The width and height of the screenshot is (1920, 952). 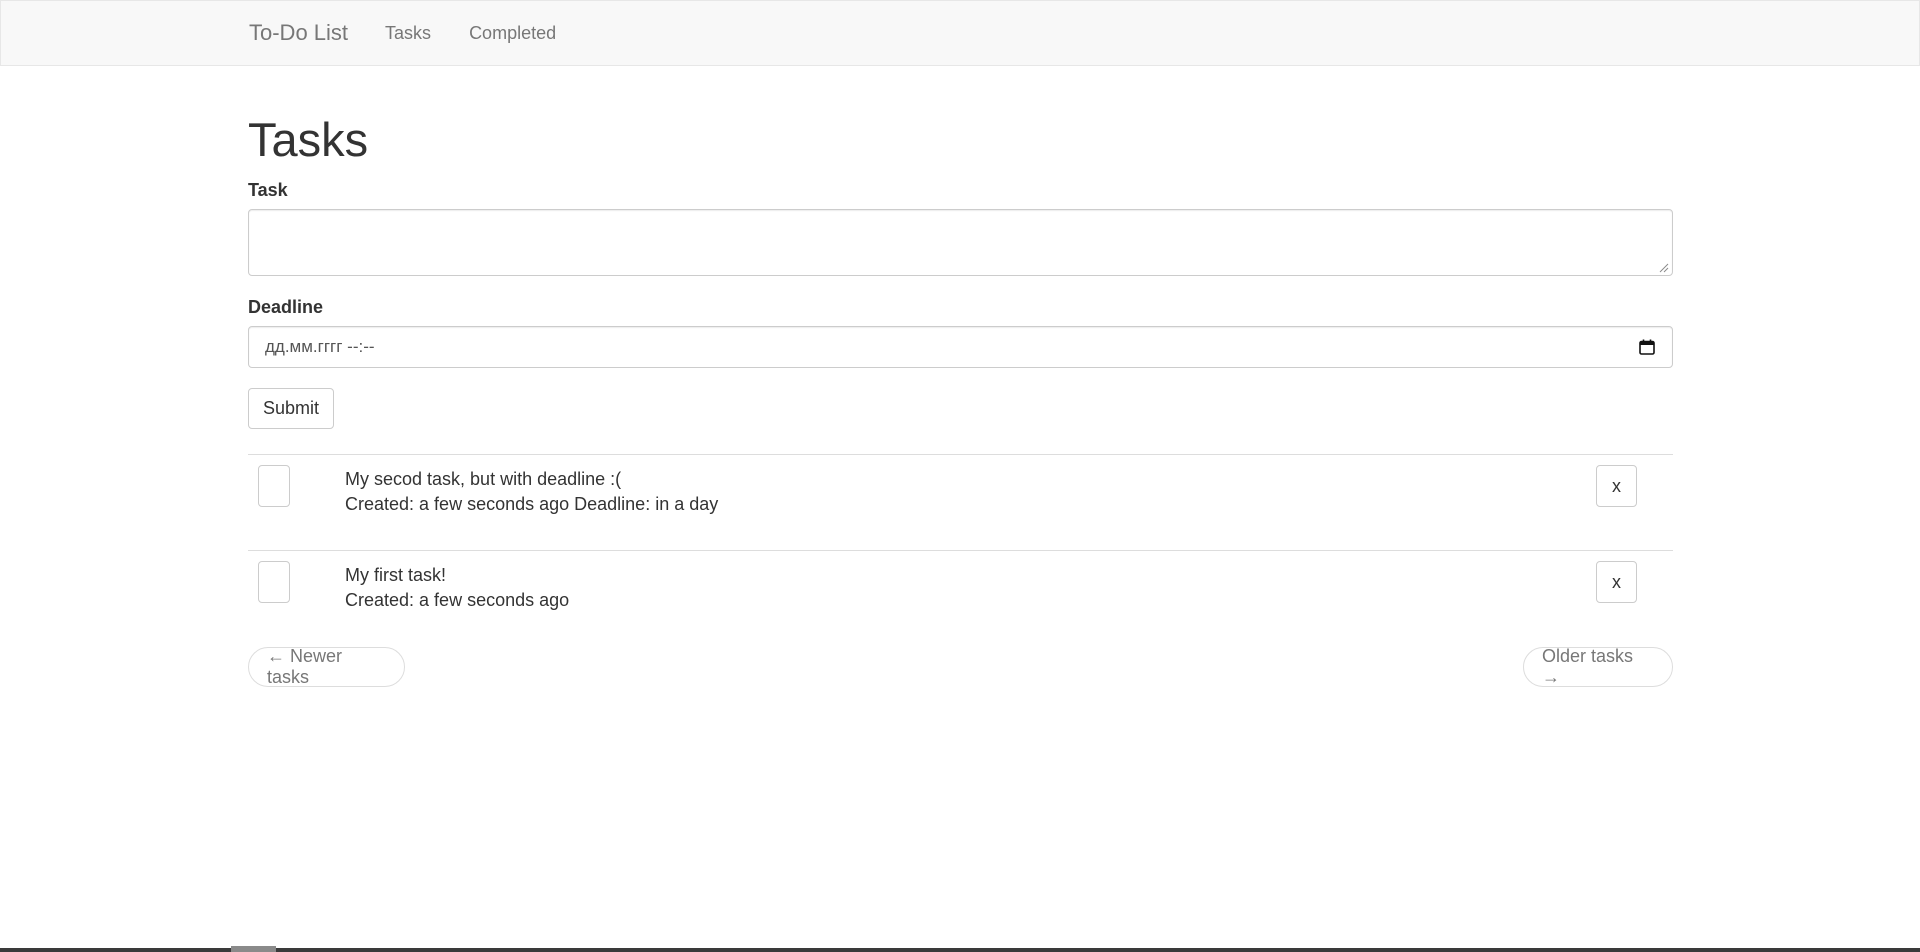 I want to click on page-title: Tasks, so click(x=308, y=139).